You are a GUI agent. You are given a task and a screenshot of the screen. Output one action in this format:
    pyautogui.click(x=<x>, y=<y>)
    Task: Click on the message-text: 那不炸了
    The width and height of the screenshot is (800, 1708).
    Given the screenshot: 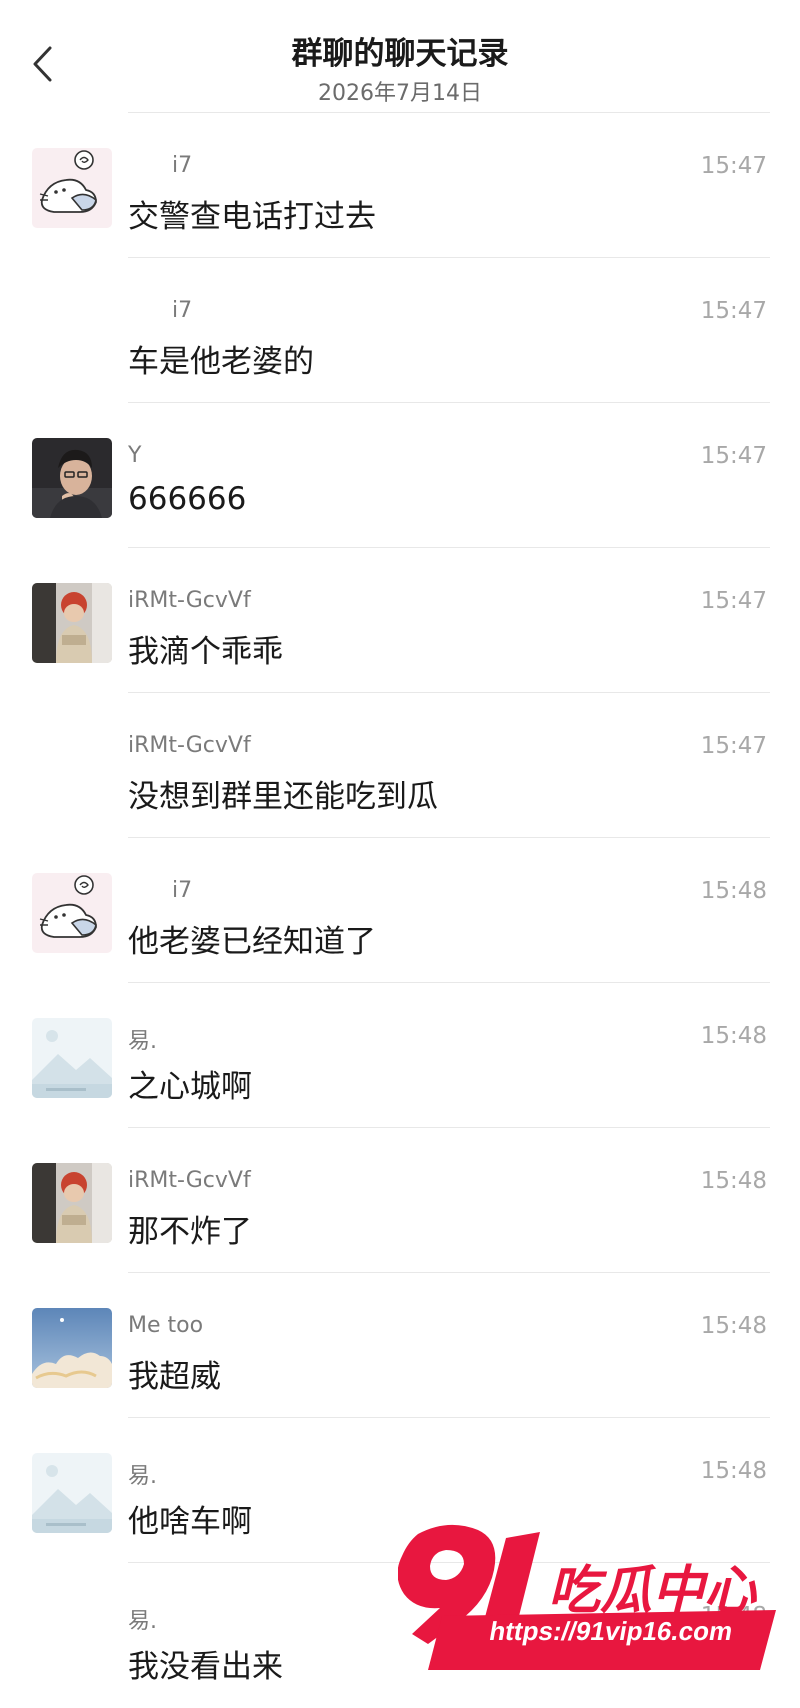 What is the action you would take?
    pyautogui.click(x=190, y=1232)
    